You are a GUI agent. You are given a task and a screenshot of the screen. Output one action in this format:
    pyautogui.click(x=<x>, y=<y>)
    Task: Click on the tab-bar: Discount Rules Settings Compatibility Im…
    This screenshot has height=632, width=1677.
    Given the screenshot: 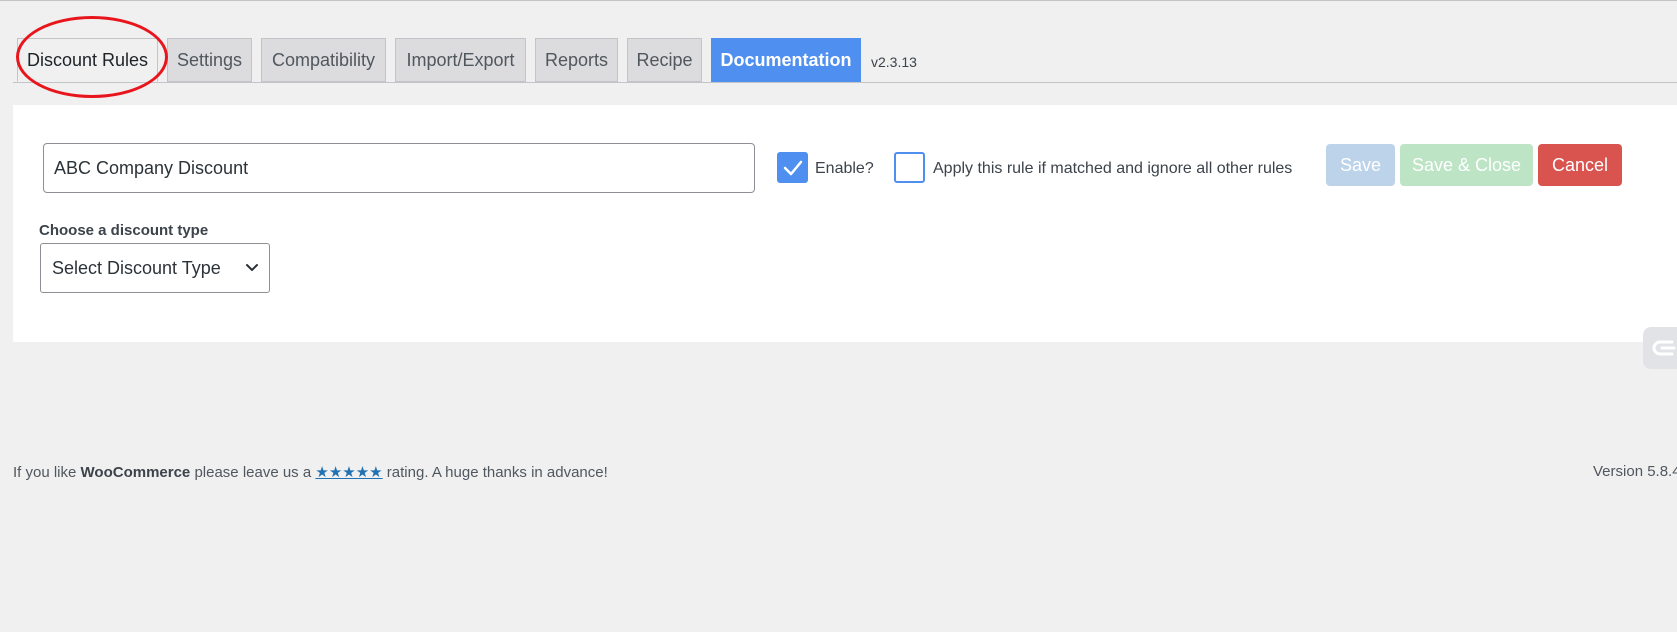 What is the action you would take?
    pyautogui.click(x=467, y=60)
    